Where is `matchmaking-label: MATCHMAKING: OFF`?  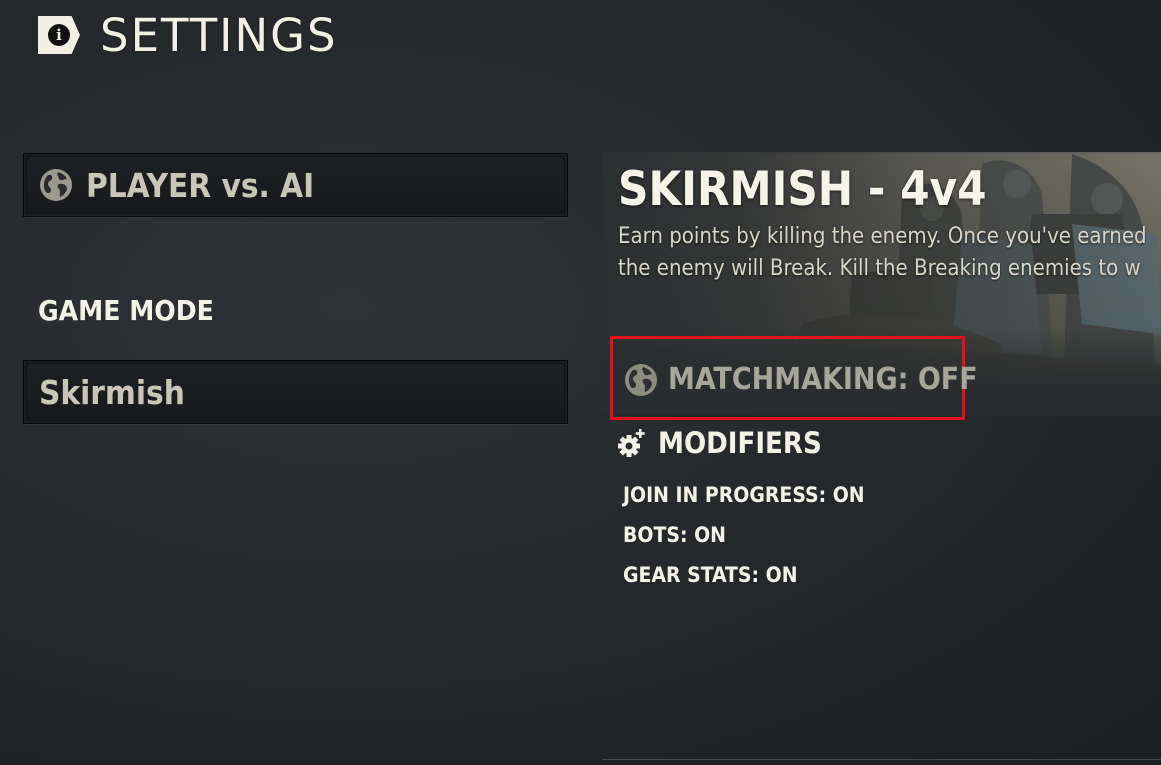 matchmaking-label: MATCHMAKING: OFF is located at coordinates (823, 379).